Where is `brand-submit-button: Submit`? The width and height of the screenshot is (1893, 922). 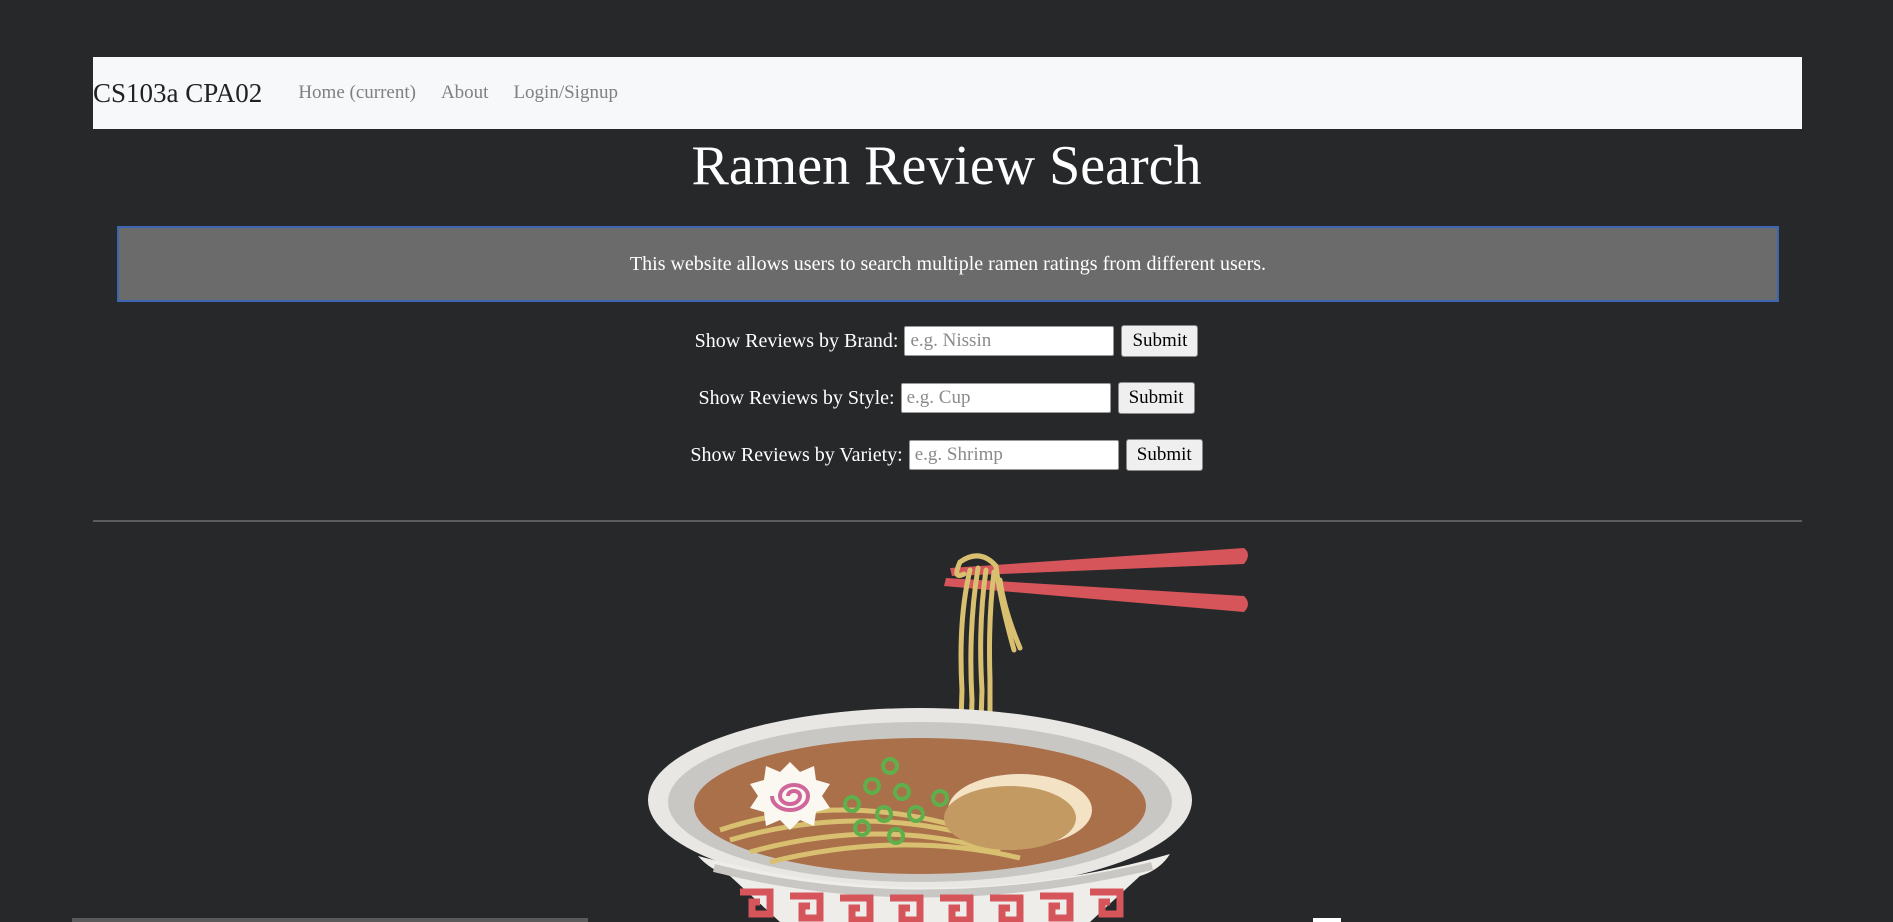
brand-submit-button: Submit is located at coordinates (1160, 341).